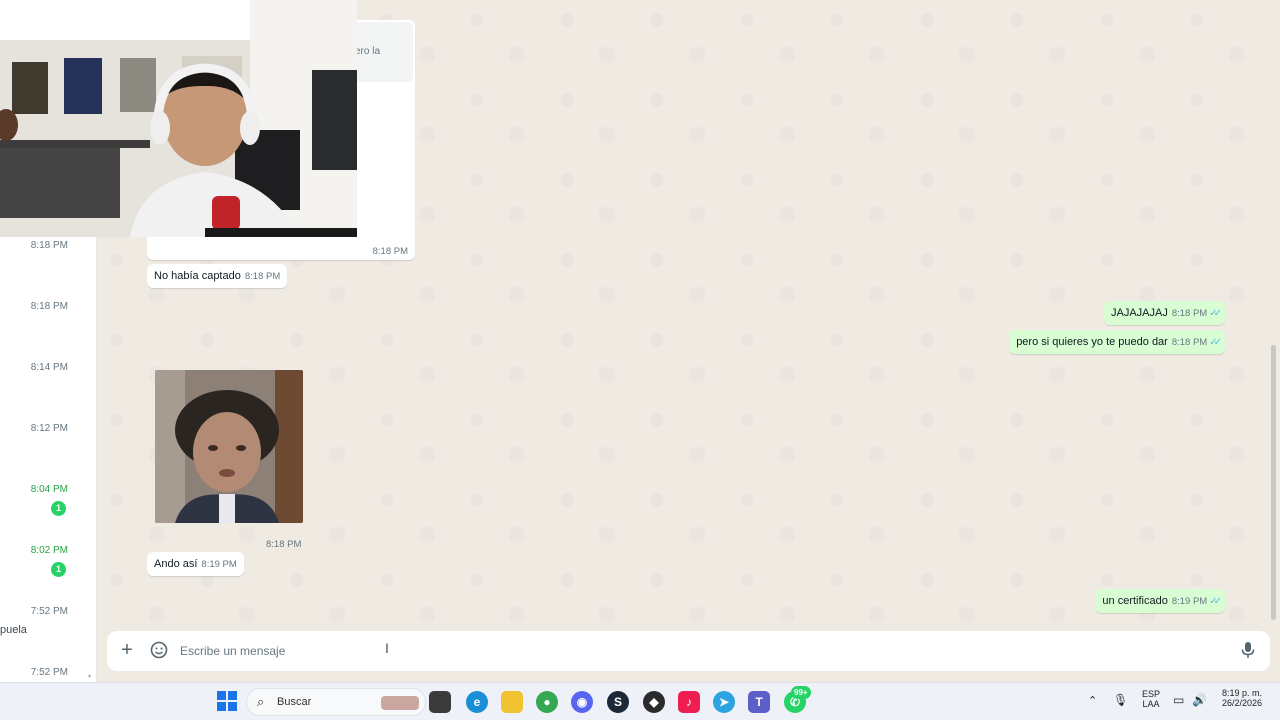 Image resolution: width=1280 pixels, height=720 pixels. I want to click on message-input, so click(580, 651).